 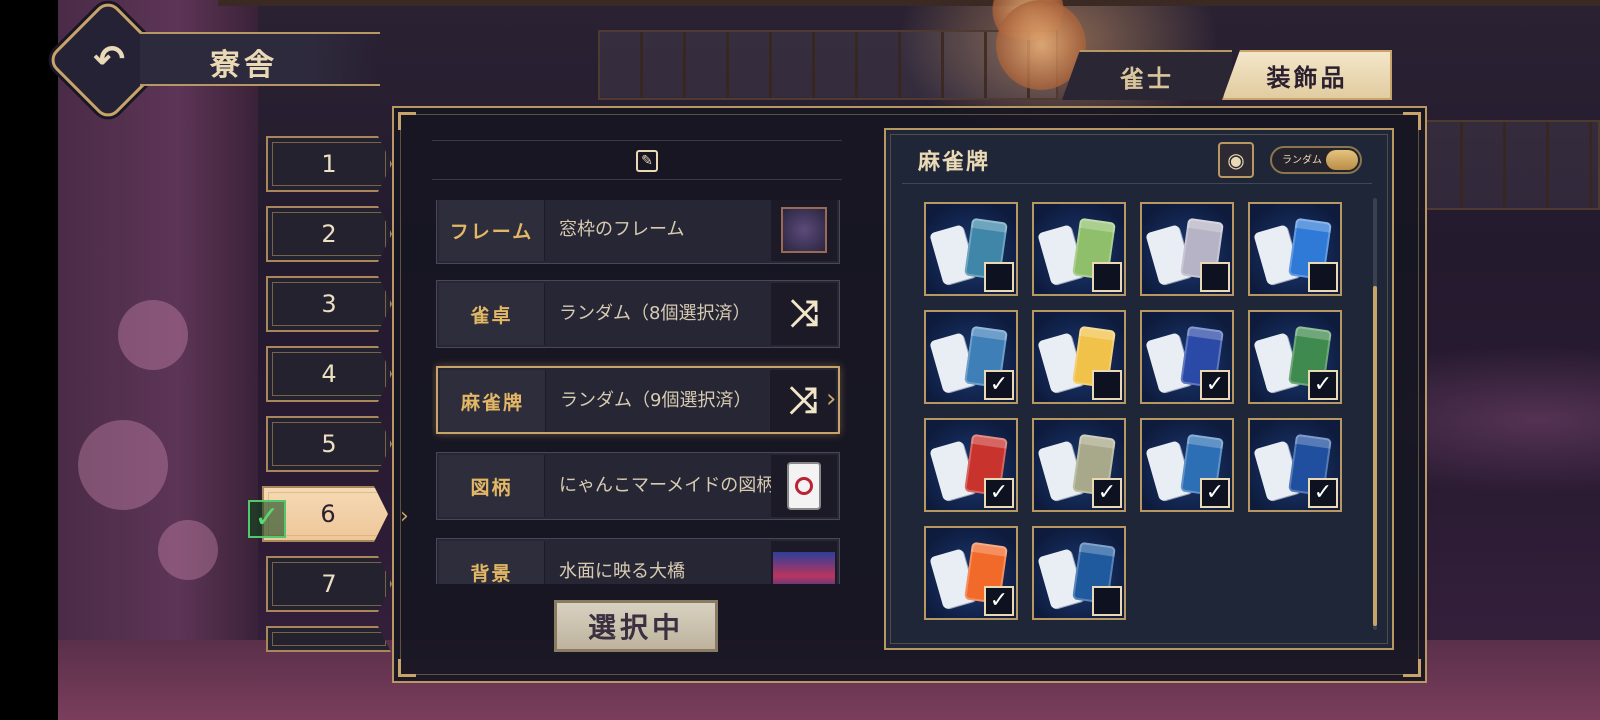 What do you see at coordinates (954, 162) in the screenshot?
I see `panel-title: 麻雀牌` at bounding box center [954, 162].